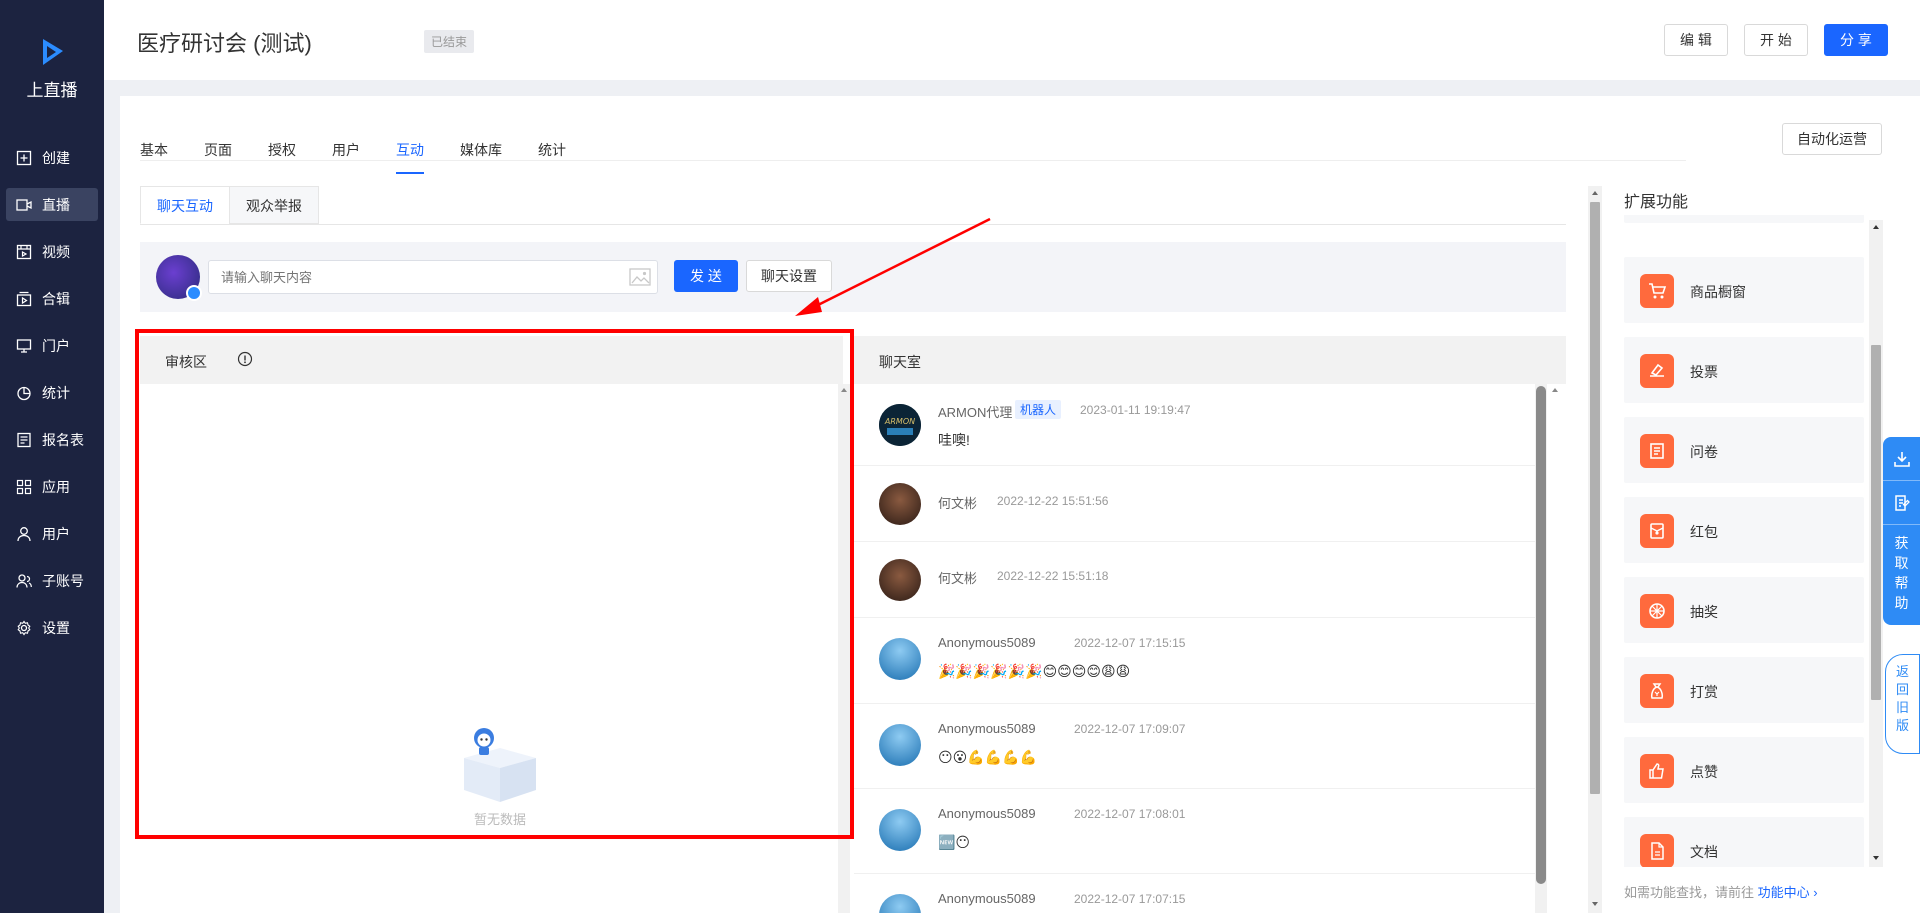 The width and height of the screenshot is (1920, 913). What do you see at coordinates (1744, 530) in the screenshot?
I see `ext-item-red-packet: 红包` at bounding box center [1744, 530].